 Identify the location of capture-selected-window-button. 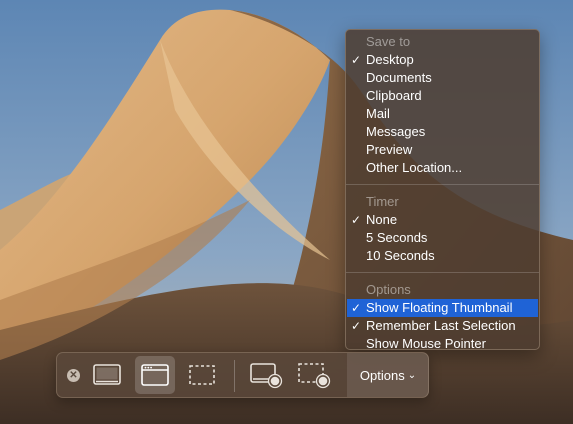
(155, 375).